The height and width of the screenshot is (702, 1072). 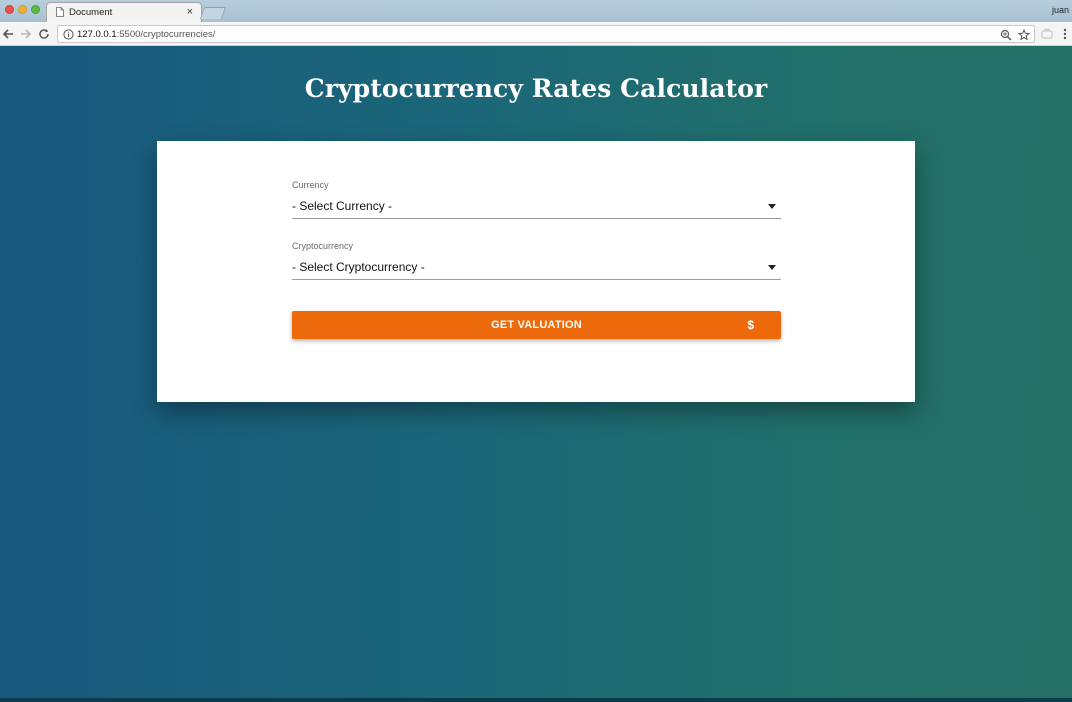 What do you see at coordinates (1024, 35) in the screenshot?
I see `bookmark-star-icon` at bounding box center [1024, 35].